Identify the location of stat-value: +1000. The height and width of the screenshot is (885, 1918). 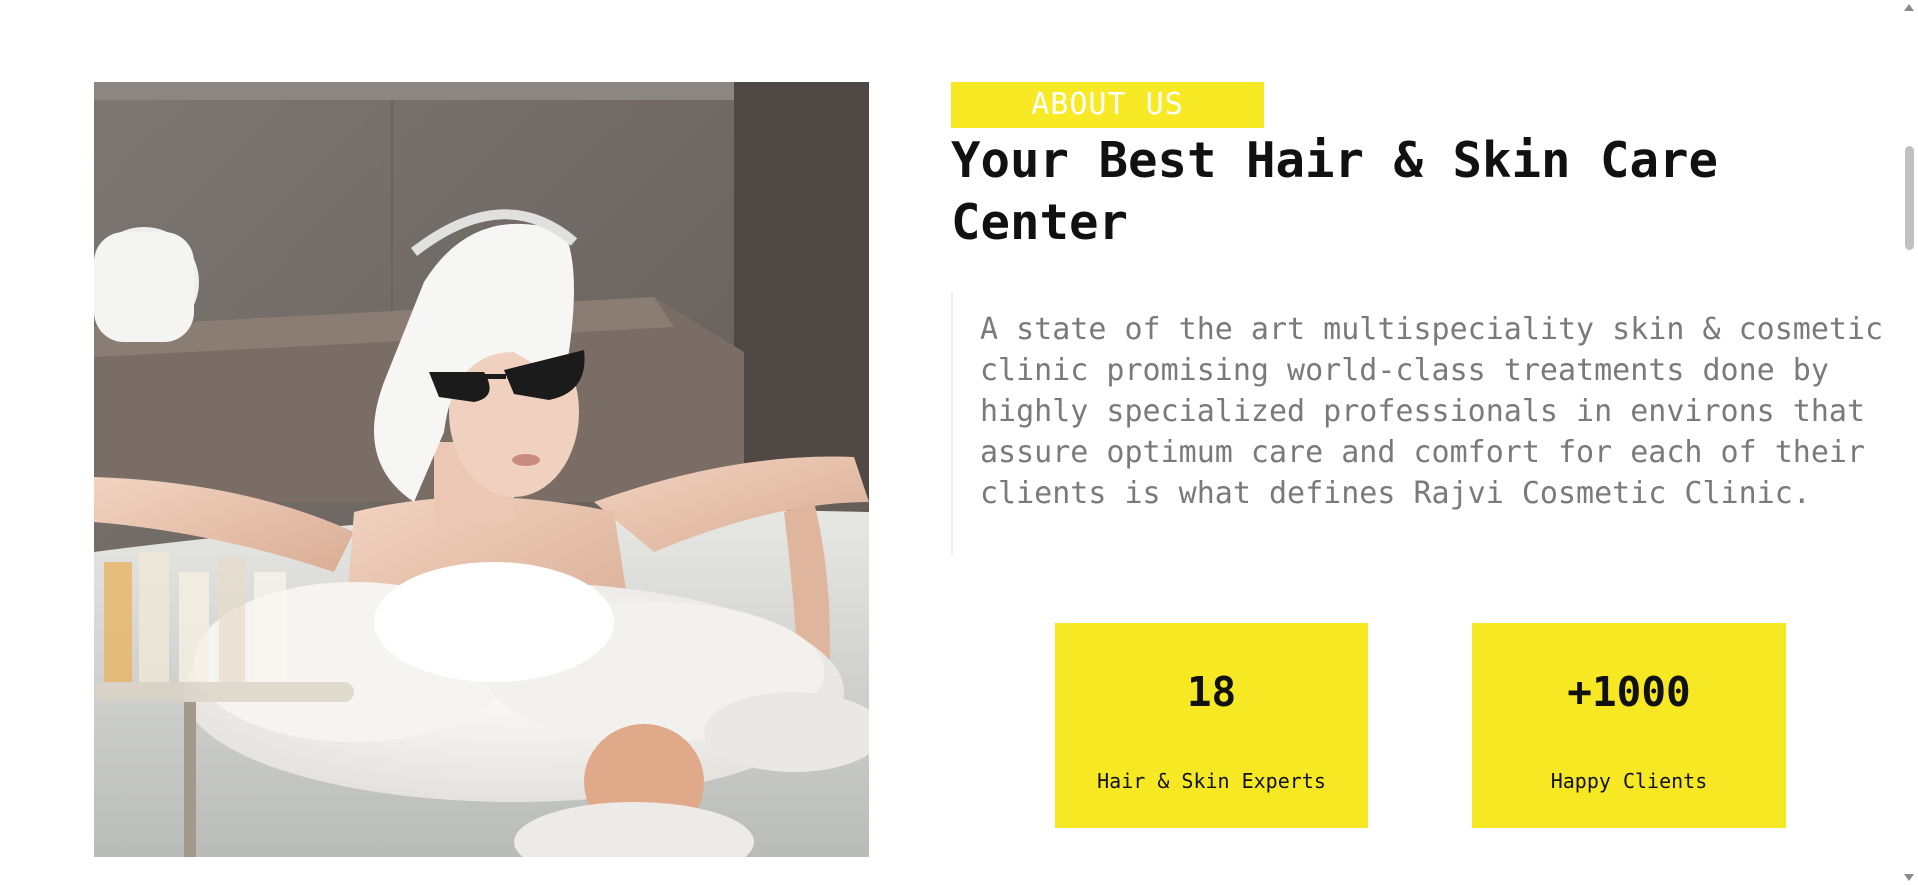
(1629, 692).